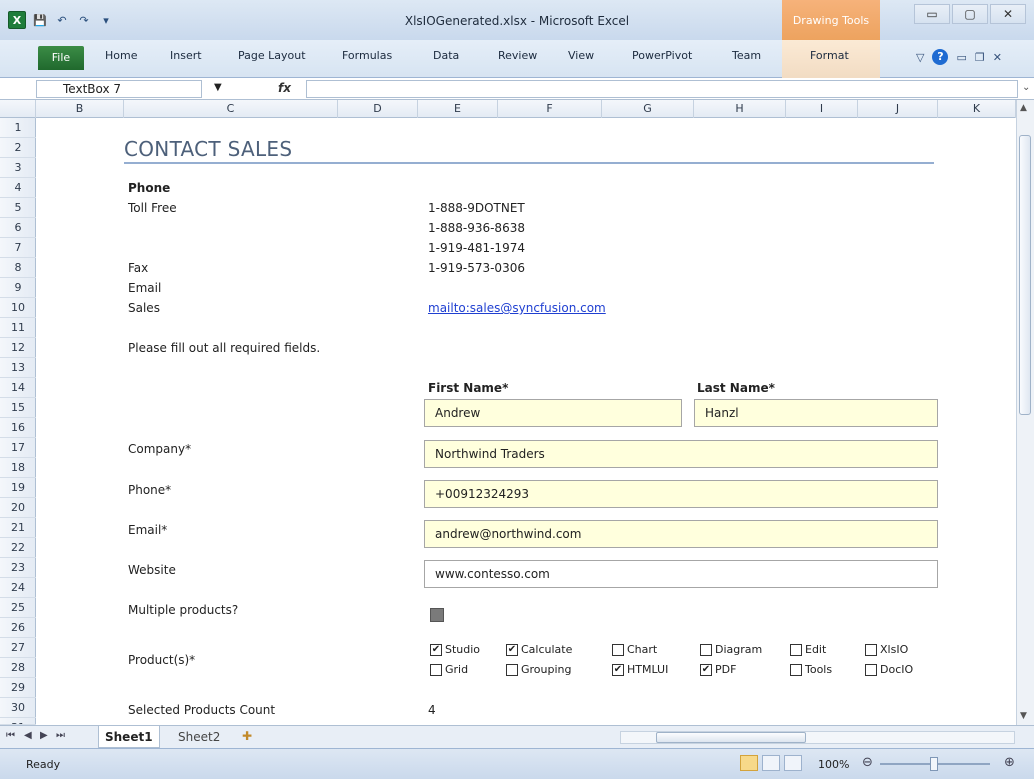 Image resolution: width=1034 pixels, height=779 pixels. What do you see at coordinates (18, 721) in the screenshot?
I see `row-header: 31` at bounding box center [18, 721].